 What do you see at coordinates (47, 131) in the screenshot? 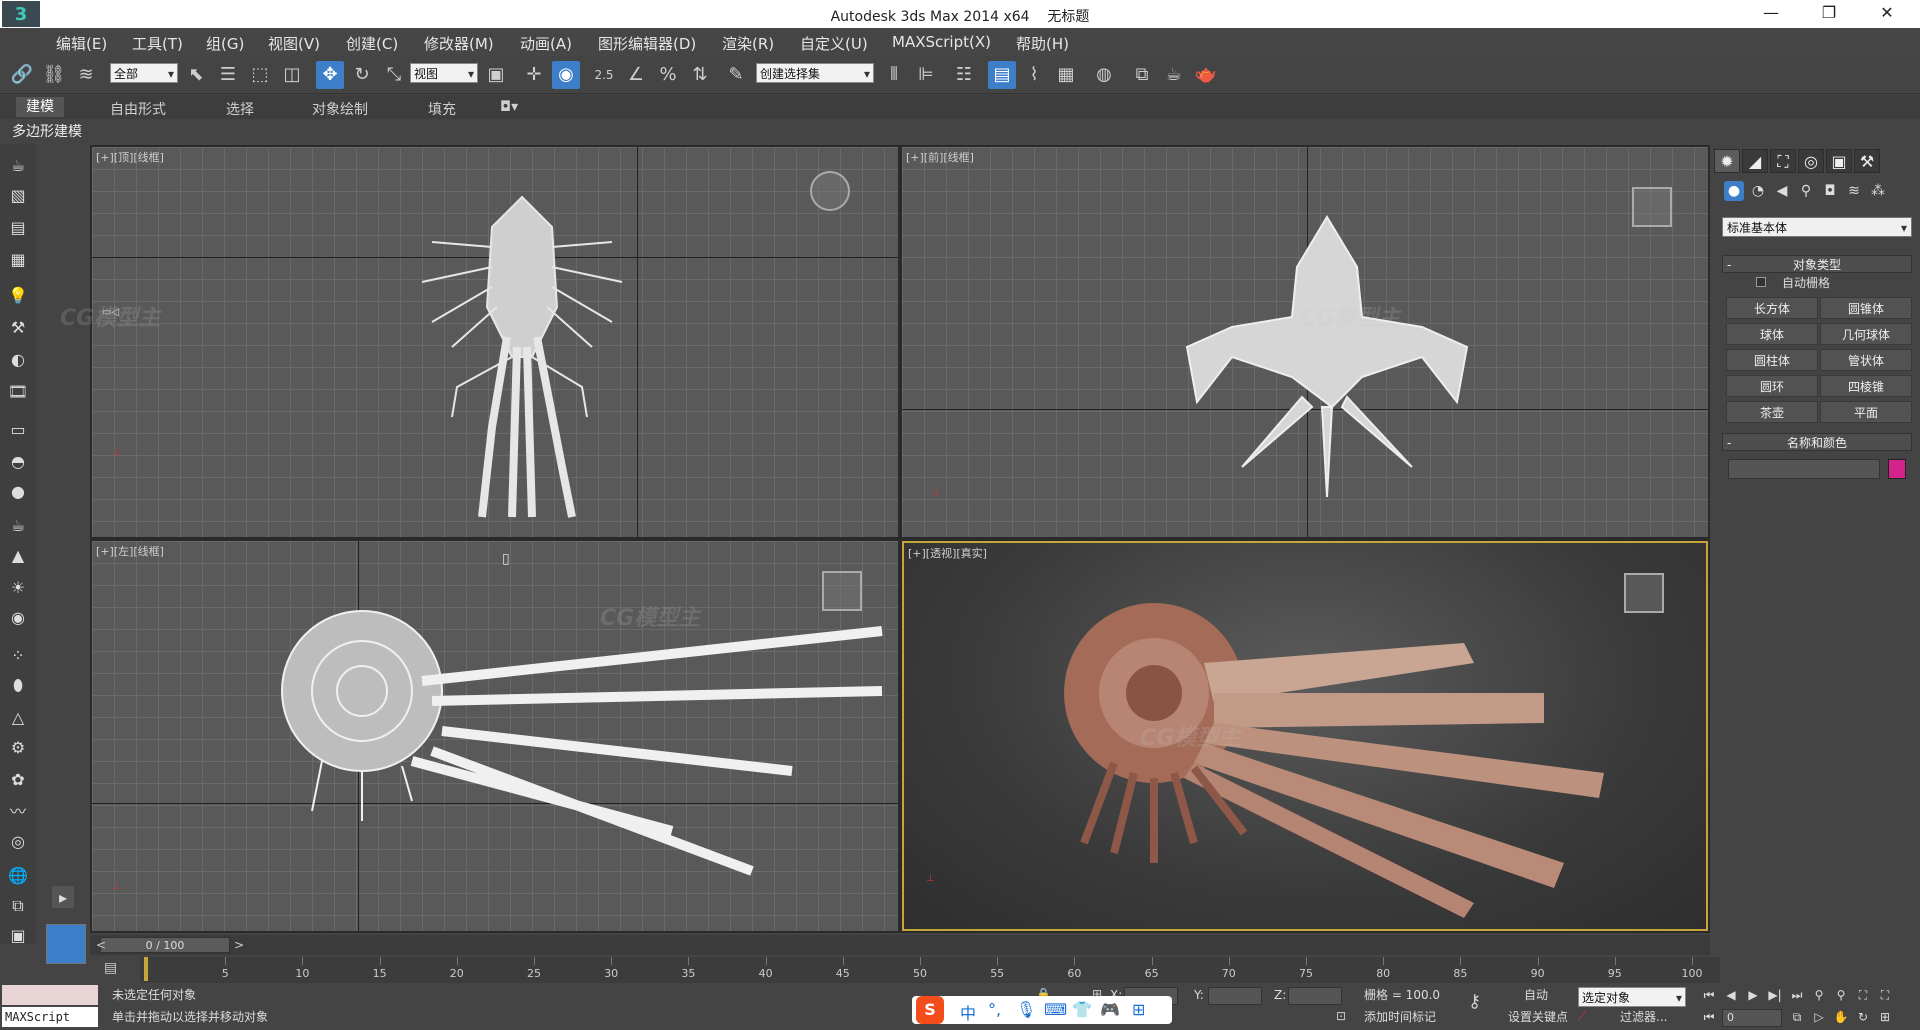
I see `ribbon-sub-label: 多边形建模` at bounding box center [47, 131].